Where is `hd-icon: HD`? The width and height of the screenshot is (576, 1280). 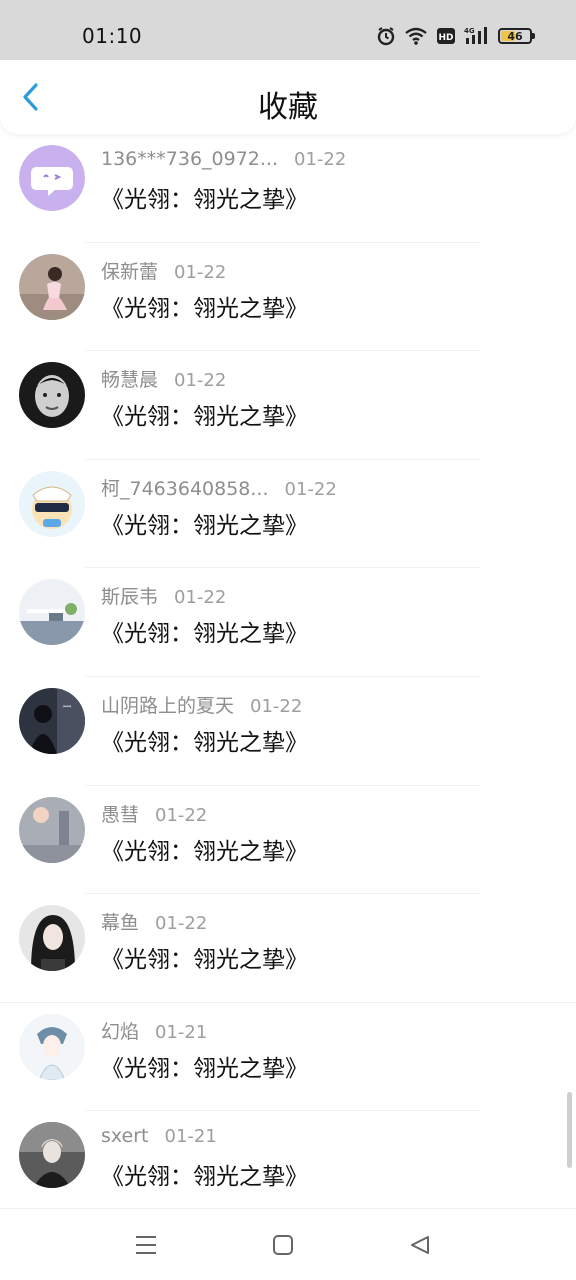 hd-icon: HD is located at coordinates (446, 36).